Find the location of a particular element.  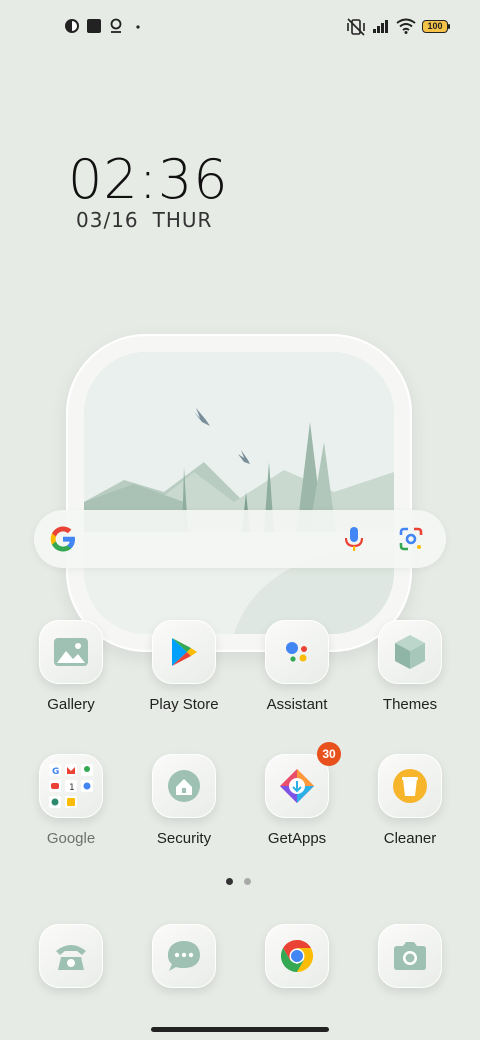

app-play-store: Play Store is located at coordinates (184, 666).